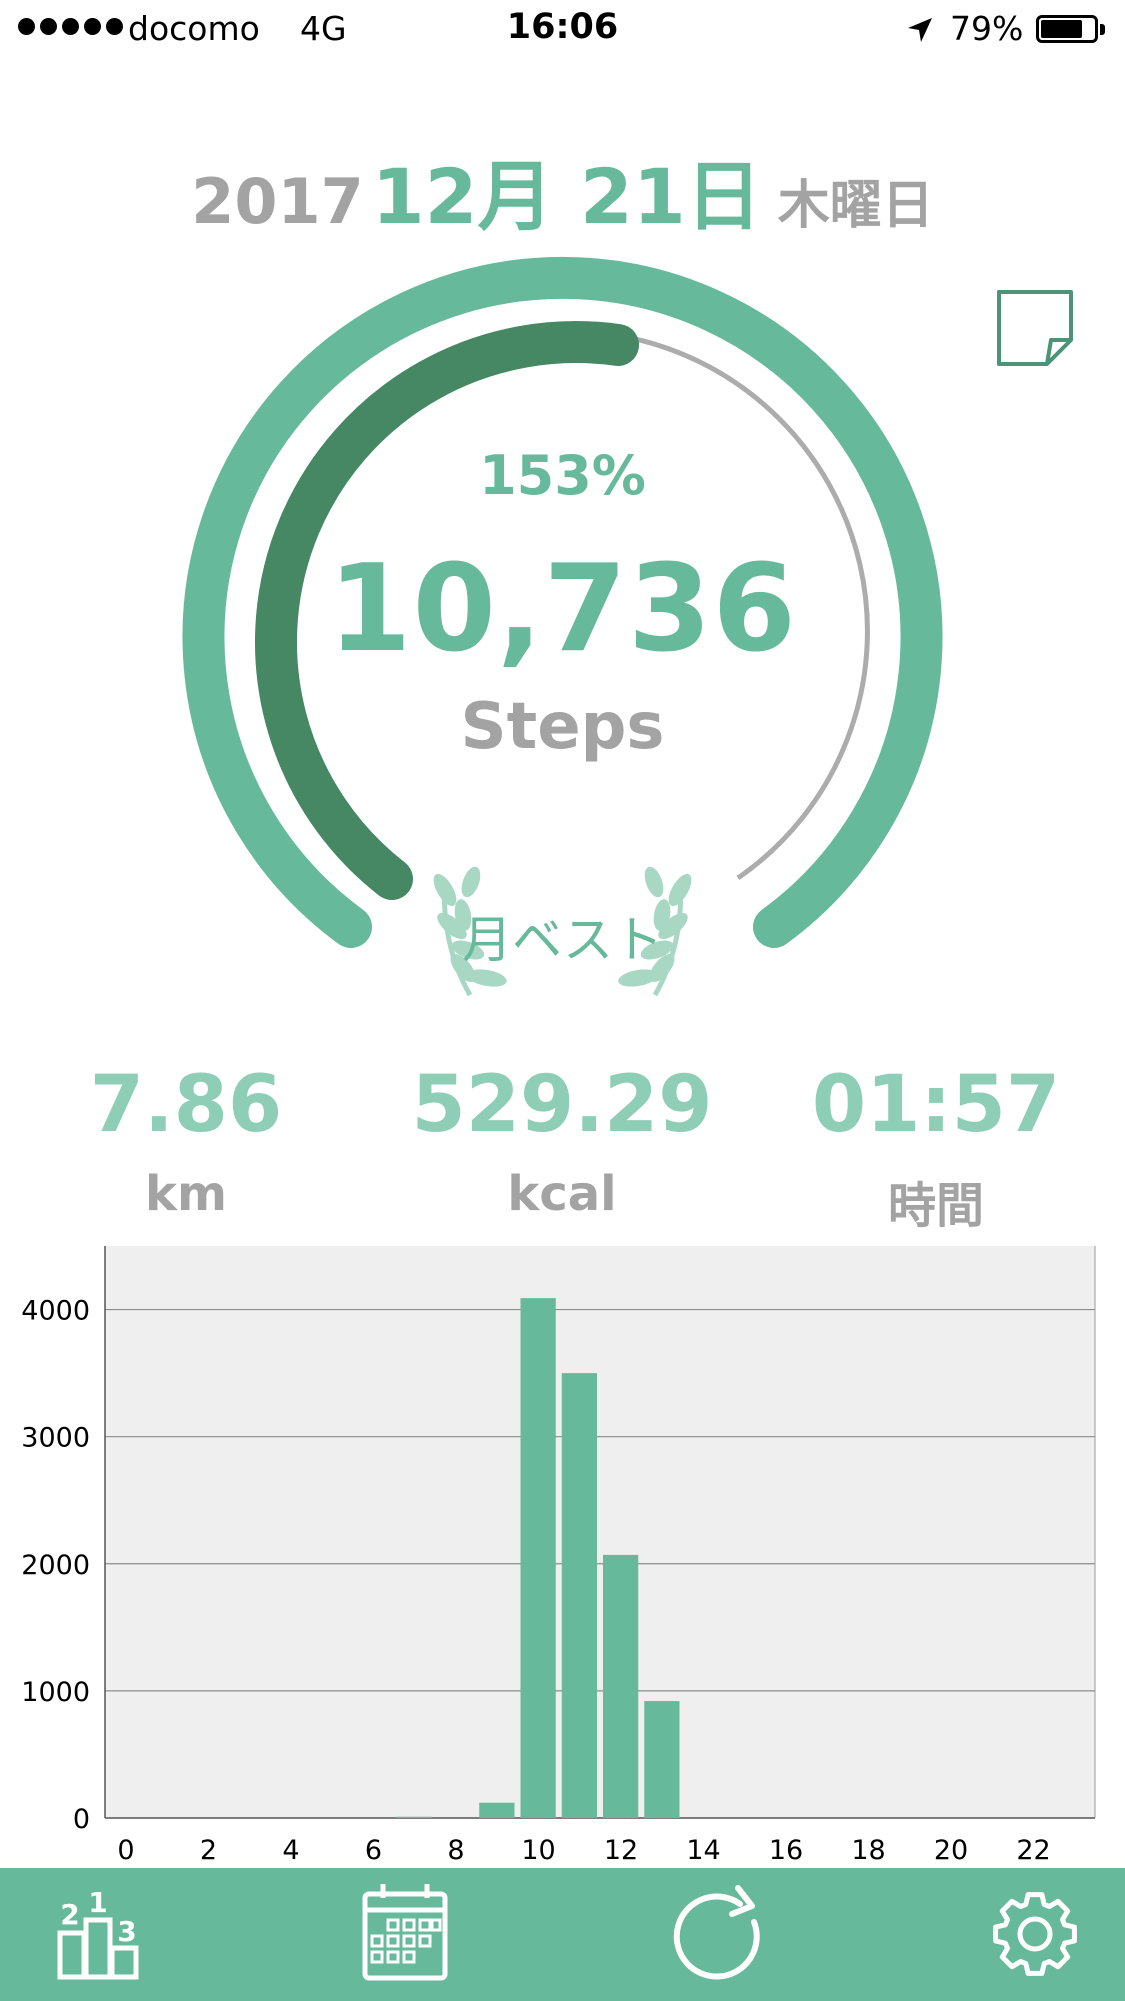  Describe the element at coordinates (562, 1105) in the screenshot. I see `calories-value: 529.29` at that location.